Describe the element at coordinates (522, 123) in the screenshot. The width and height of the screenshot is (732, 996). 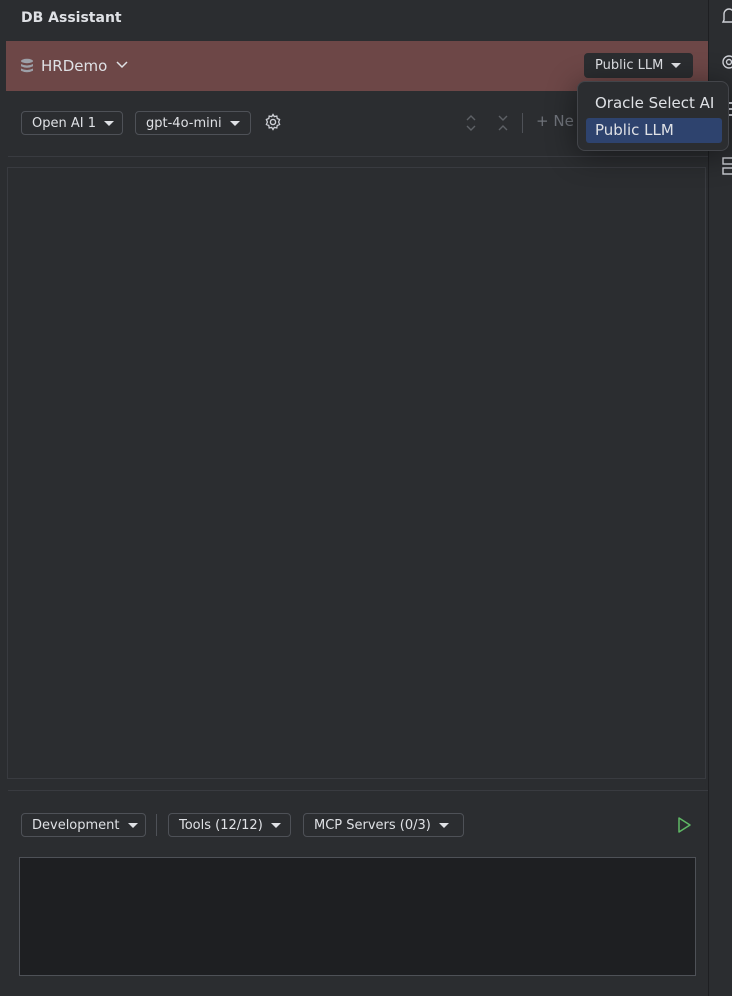
I see `toolbar-separator` at that location.